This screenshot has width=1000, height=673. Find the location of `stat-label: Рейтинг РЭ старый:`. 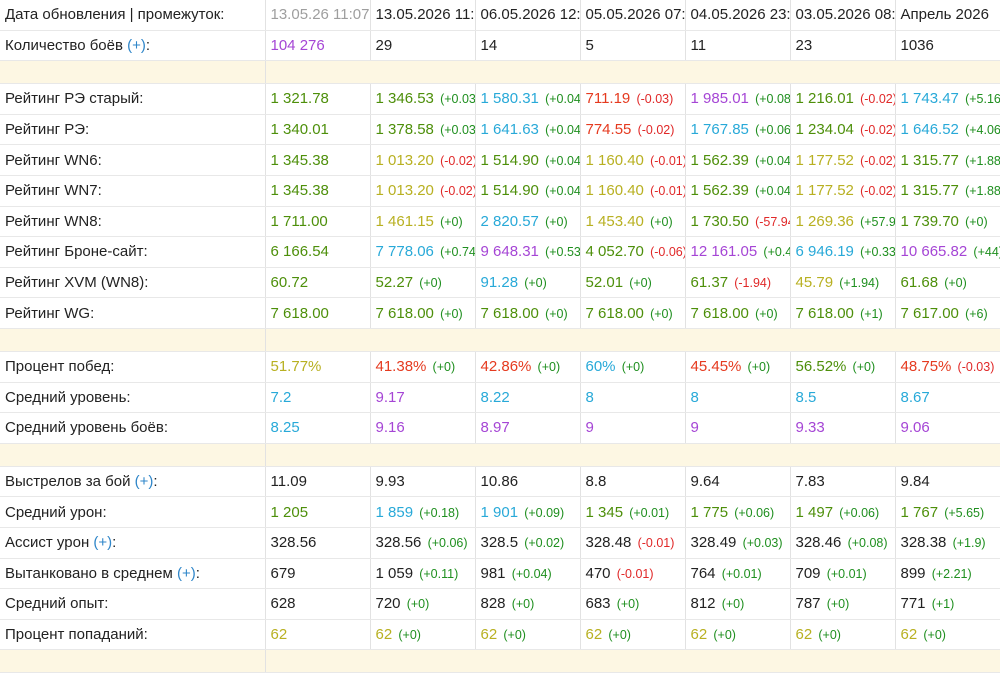

stat-label: Рейтинг РЭ старый: is located at coordinates (133, 99).